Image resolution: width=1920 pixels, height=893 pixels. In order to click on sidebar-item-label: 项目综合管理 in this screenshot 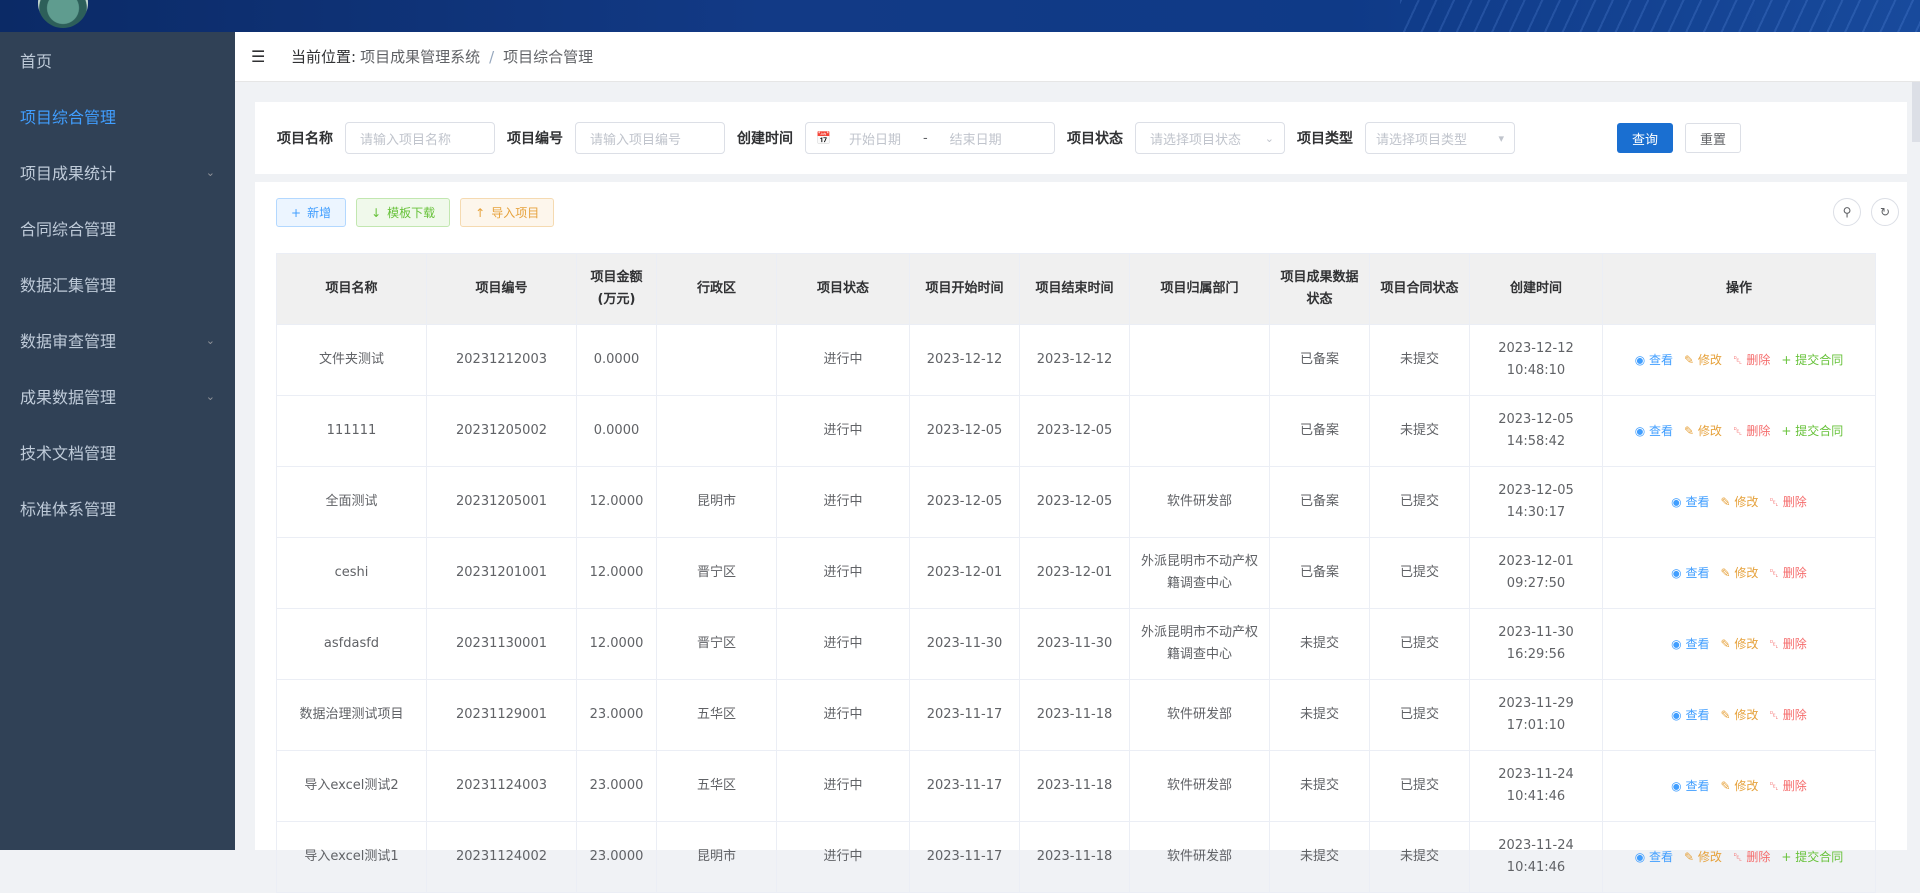, I will do `click(68, 117)`.